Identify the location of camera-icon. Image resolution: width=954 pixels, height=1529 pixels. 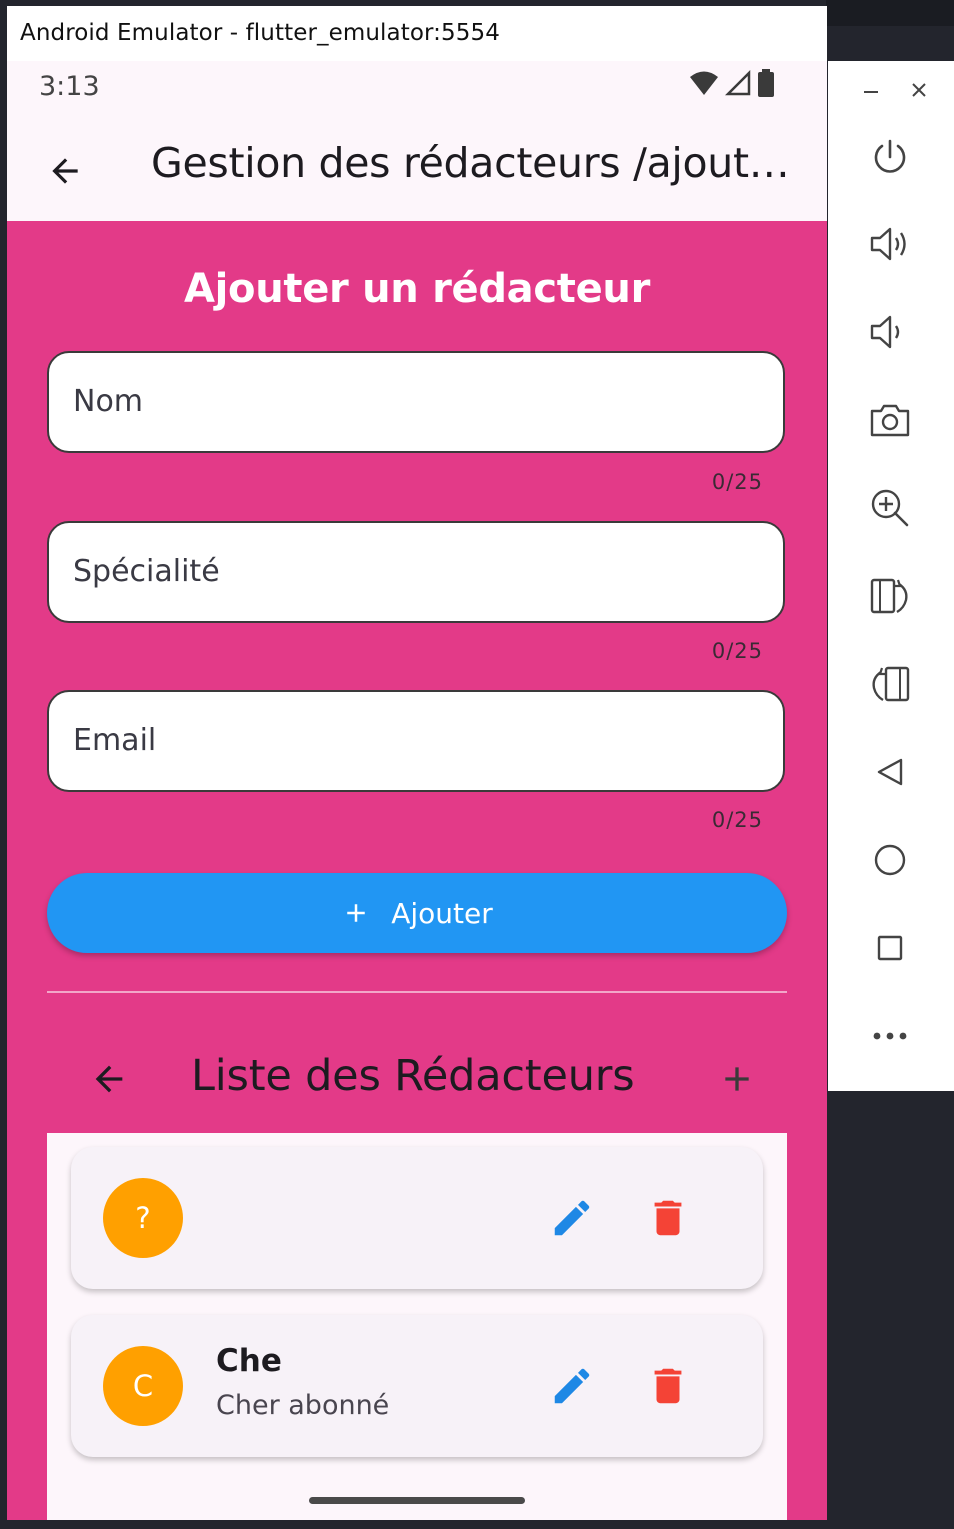
(890, 420).